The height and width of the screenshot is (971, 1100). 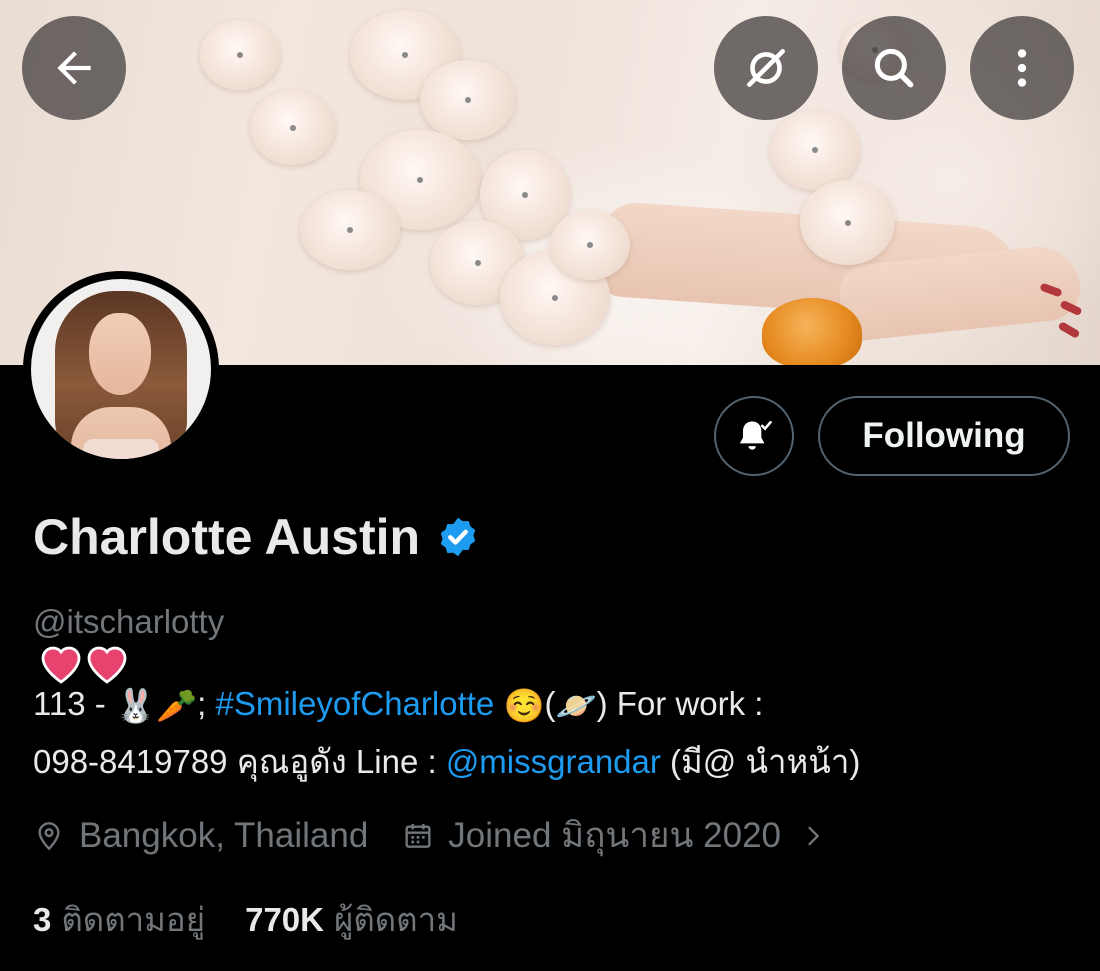 I want to click on carrot-emoji-icon: 🥕, so click(x=177, y=706).